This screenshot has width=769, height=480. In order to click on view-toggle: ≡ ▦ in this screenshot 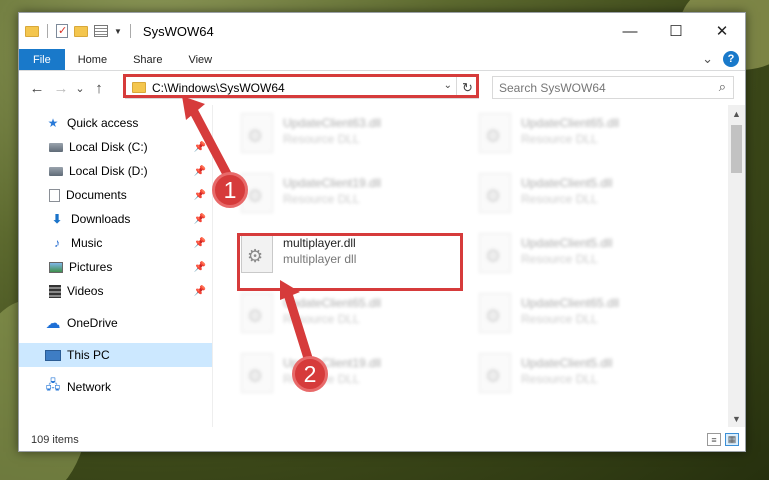, I will do `click(723, 439)`.